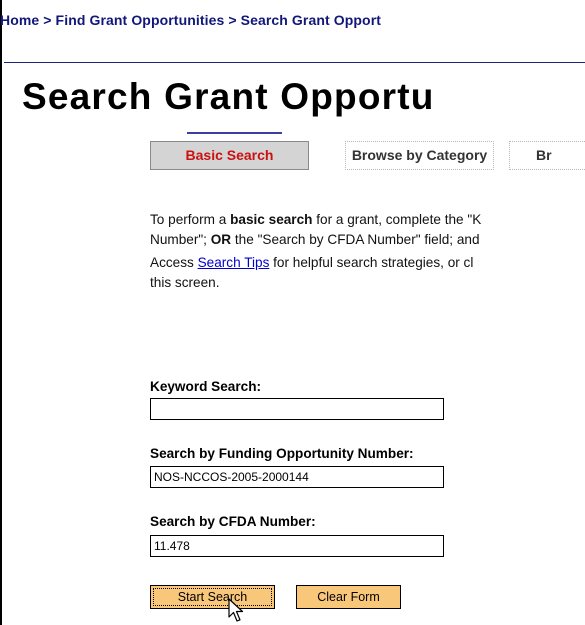 The image size is (585, 625). Describe the element at coordinates (174, 262) in the screenshot. I see `tips-text: Access` at that location.